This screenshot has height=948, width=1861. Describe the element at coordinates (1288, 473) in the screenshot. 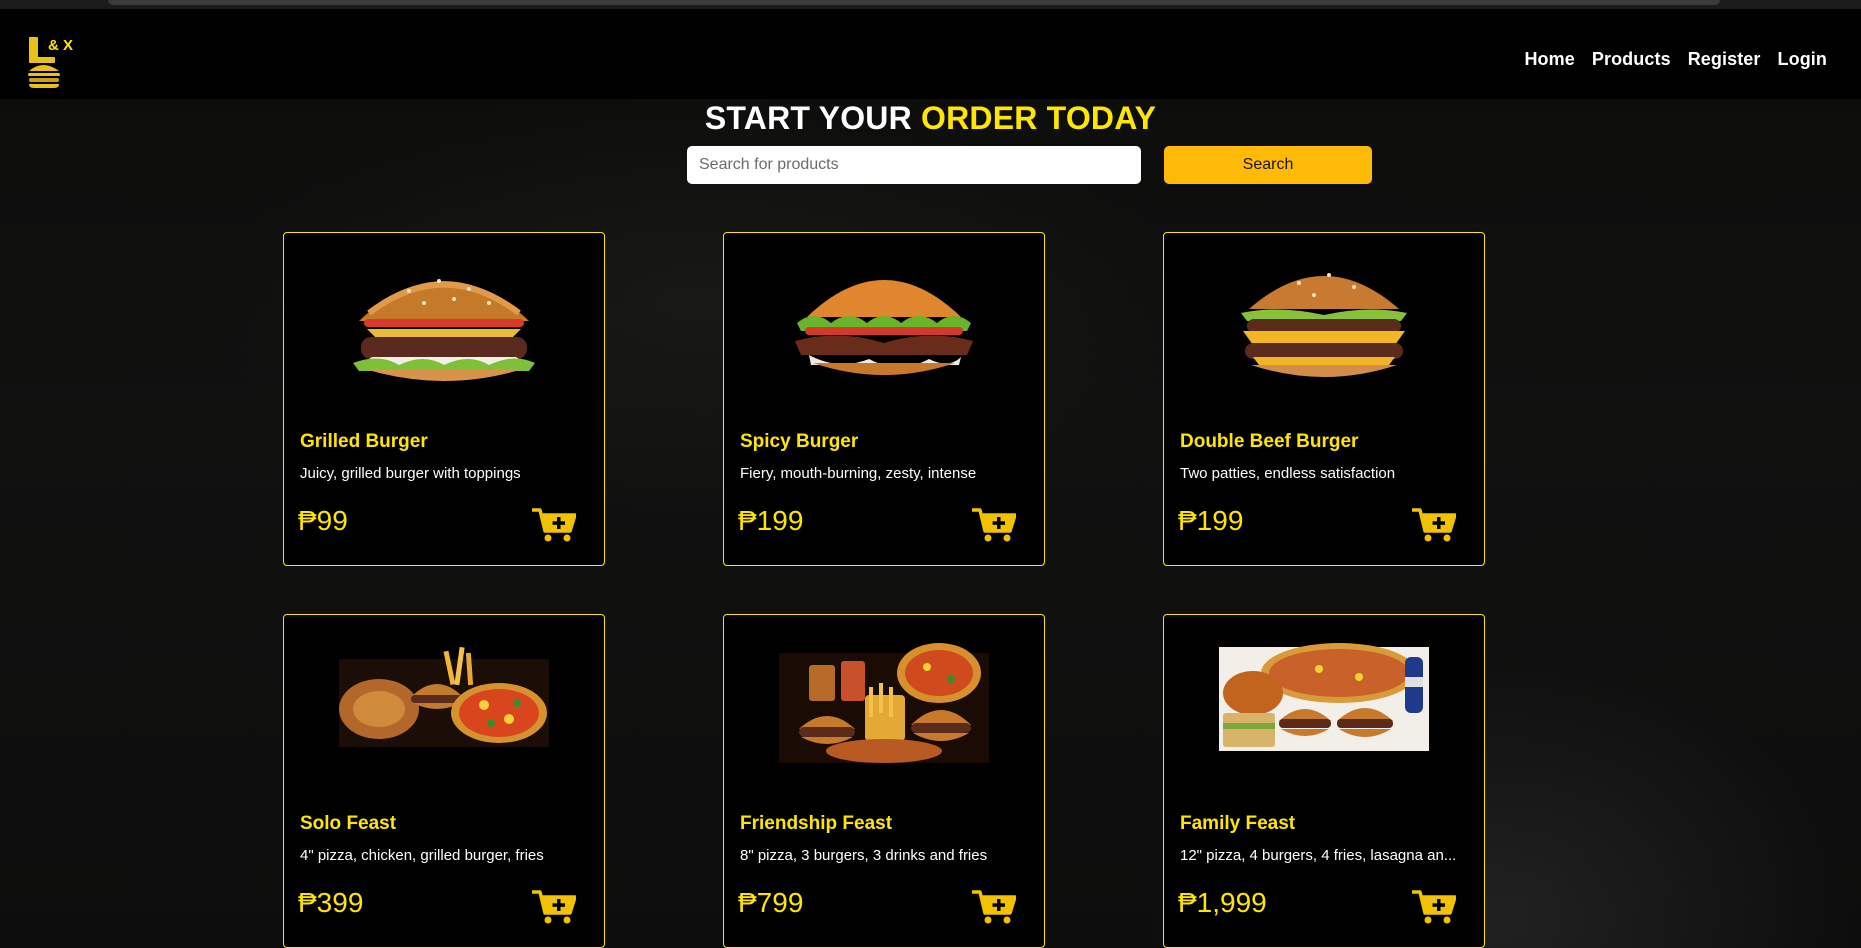

I see `product-description: Two patties, endless satisfaction` at that location.